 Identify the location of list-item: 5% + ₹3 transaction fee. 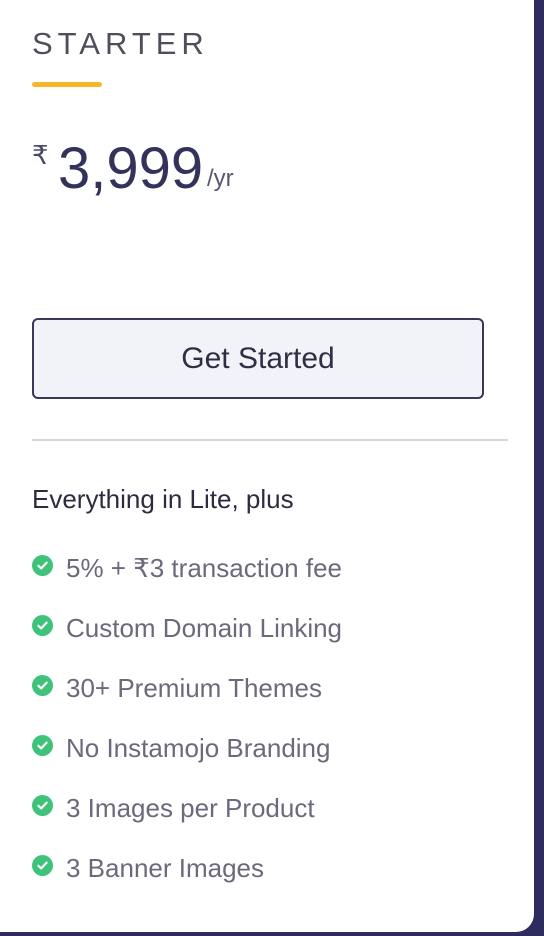
(187, 568).